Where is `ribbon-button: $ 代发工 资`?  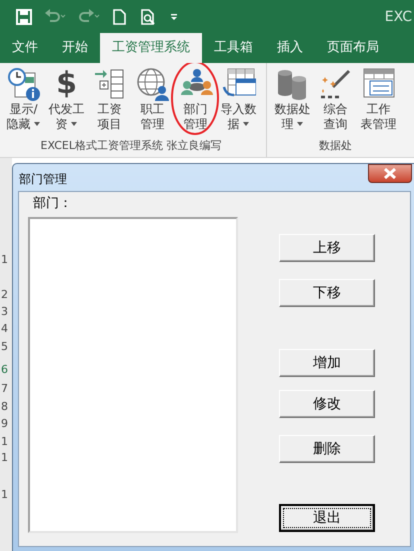 ribbon-button: $ 代发工 资 is located at coordinates (66, 100).